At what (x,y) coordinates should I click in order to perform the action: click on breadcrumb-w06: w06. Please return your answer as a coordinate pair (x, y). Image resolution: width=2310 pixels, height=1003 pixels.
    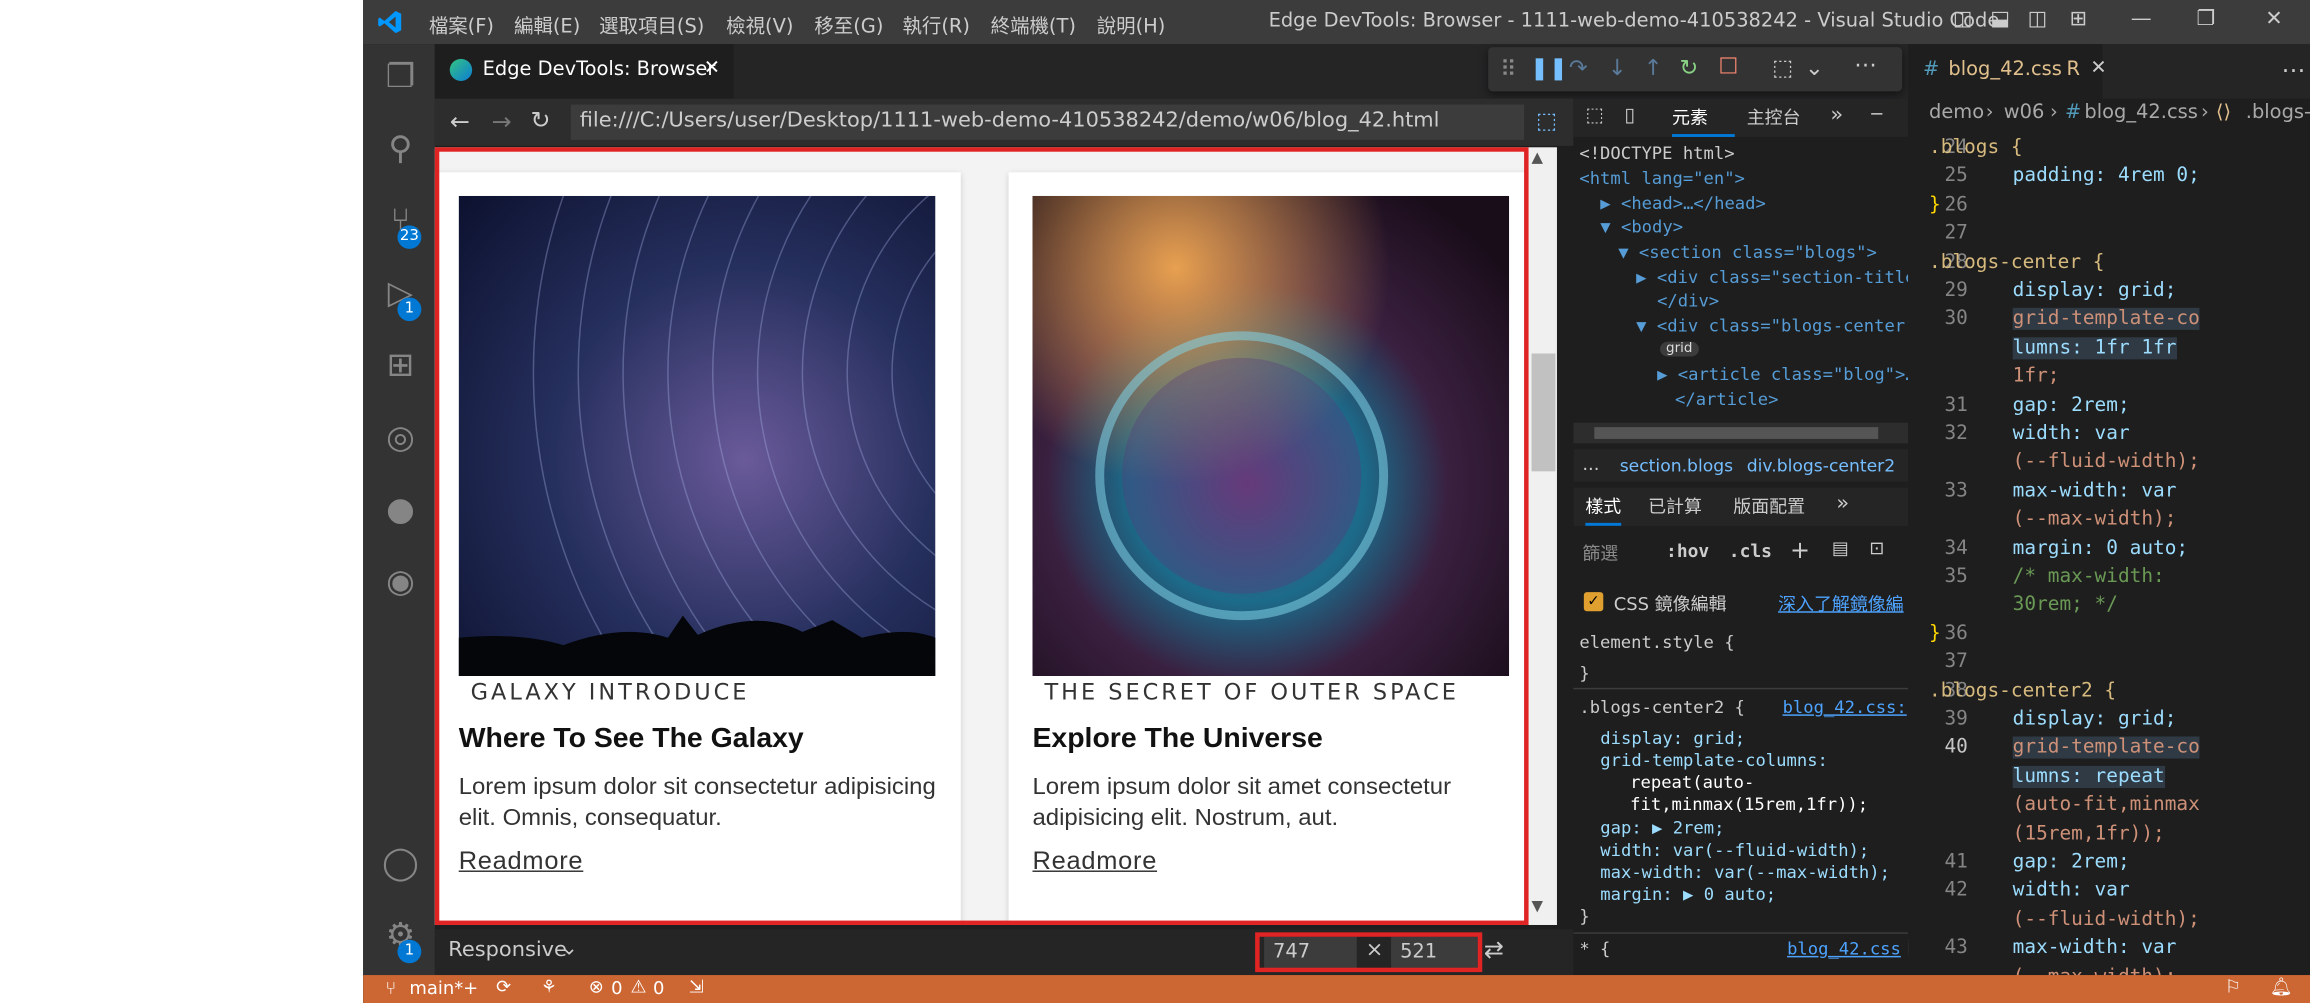
    Looking at the image, I should click on (2024, 113).